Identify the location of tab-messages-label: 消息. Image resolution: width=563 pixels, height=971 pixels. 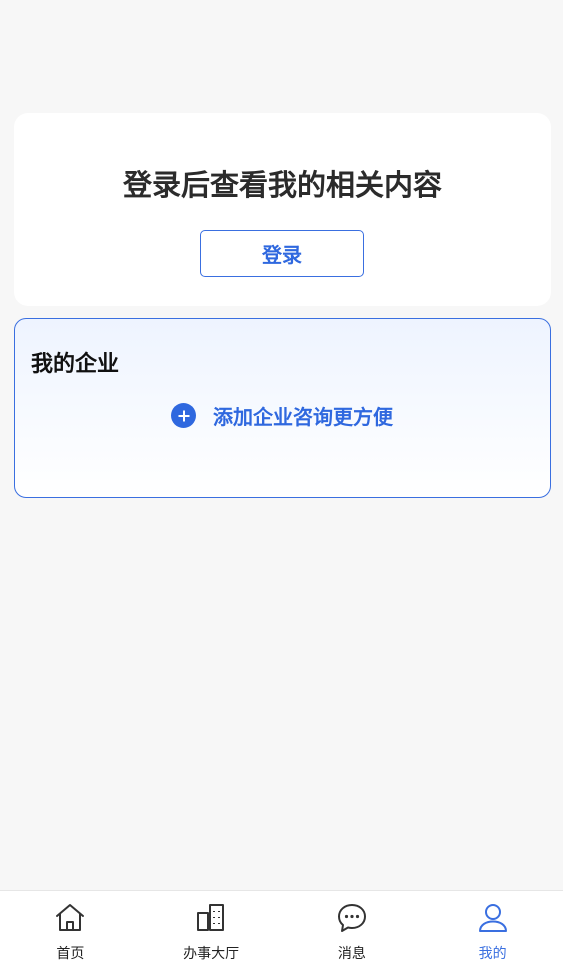
(351, 954).